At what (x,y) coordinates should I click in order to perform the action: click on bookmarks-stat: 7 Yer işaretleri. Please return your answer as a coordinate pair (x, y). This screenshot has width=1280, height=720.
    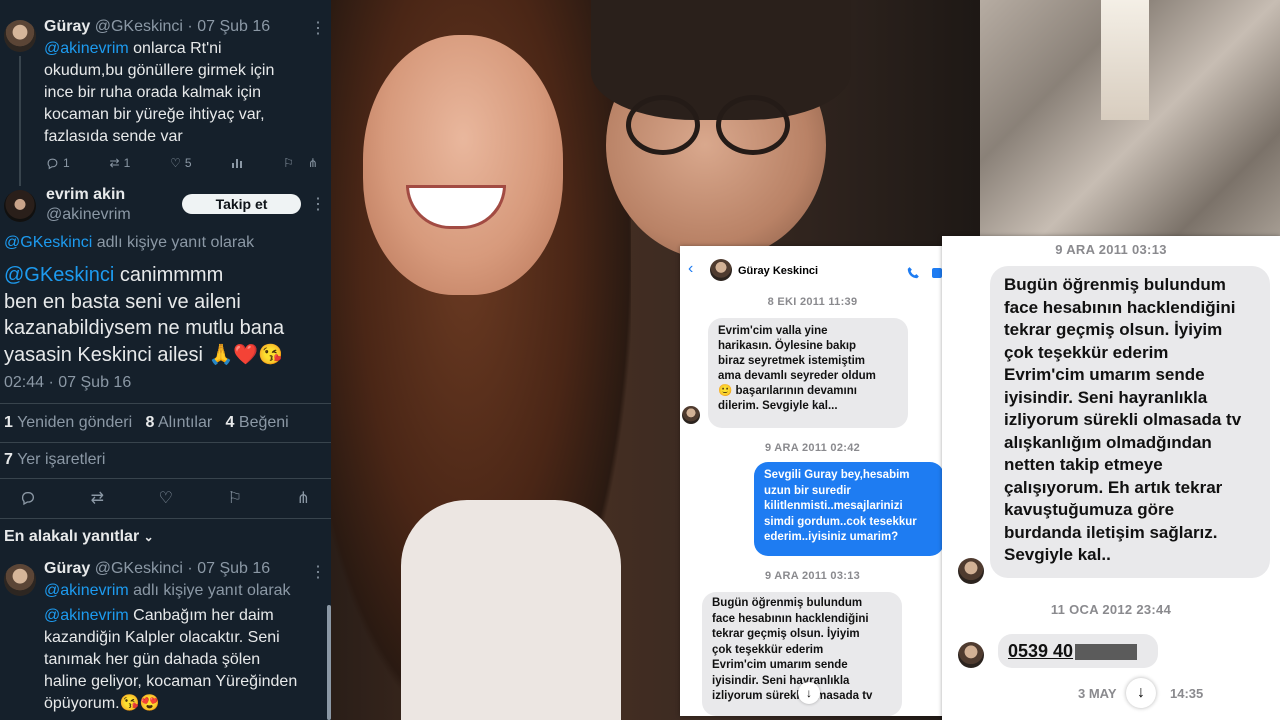
    Looking at the image, I should click on (54, 460).